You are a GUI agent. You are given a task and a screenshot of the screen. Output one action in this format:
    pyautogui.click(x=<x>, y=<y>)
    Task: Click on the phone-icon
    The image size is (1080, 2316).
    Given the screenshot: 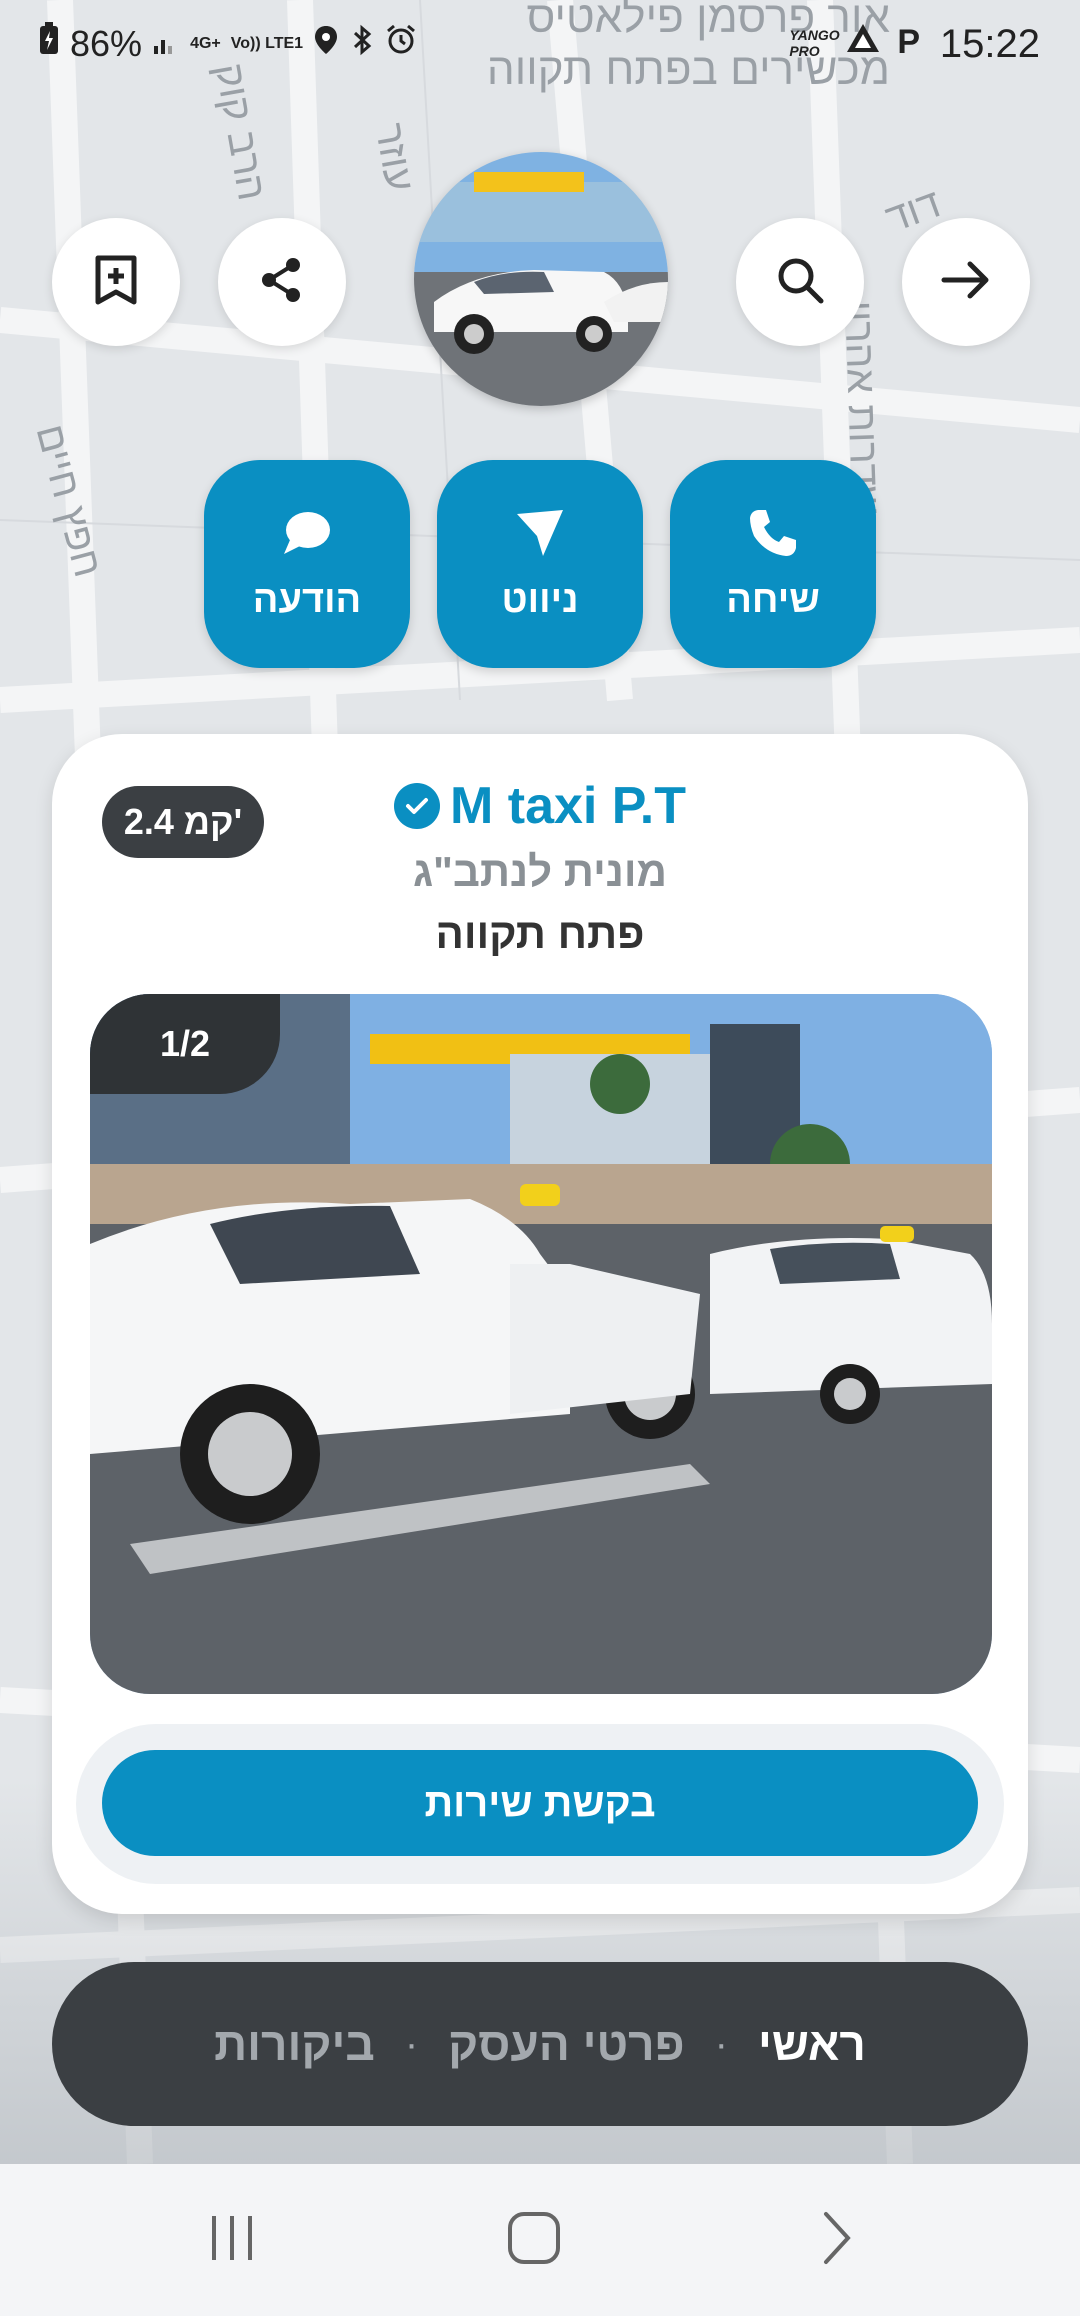 What is the action you would take?
    pyautogui.click(x=773, y=535)
    